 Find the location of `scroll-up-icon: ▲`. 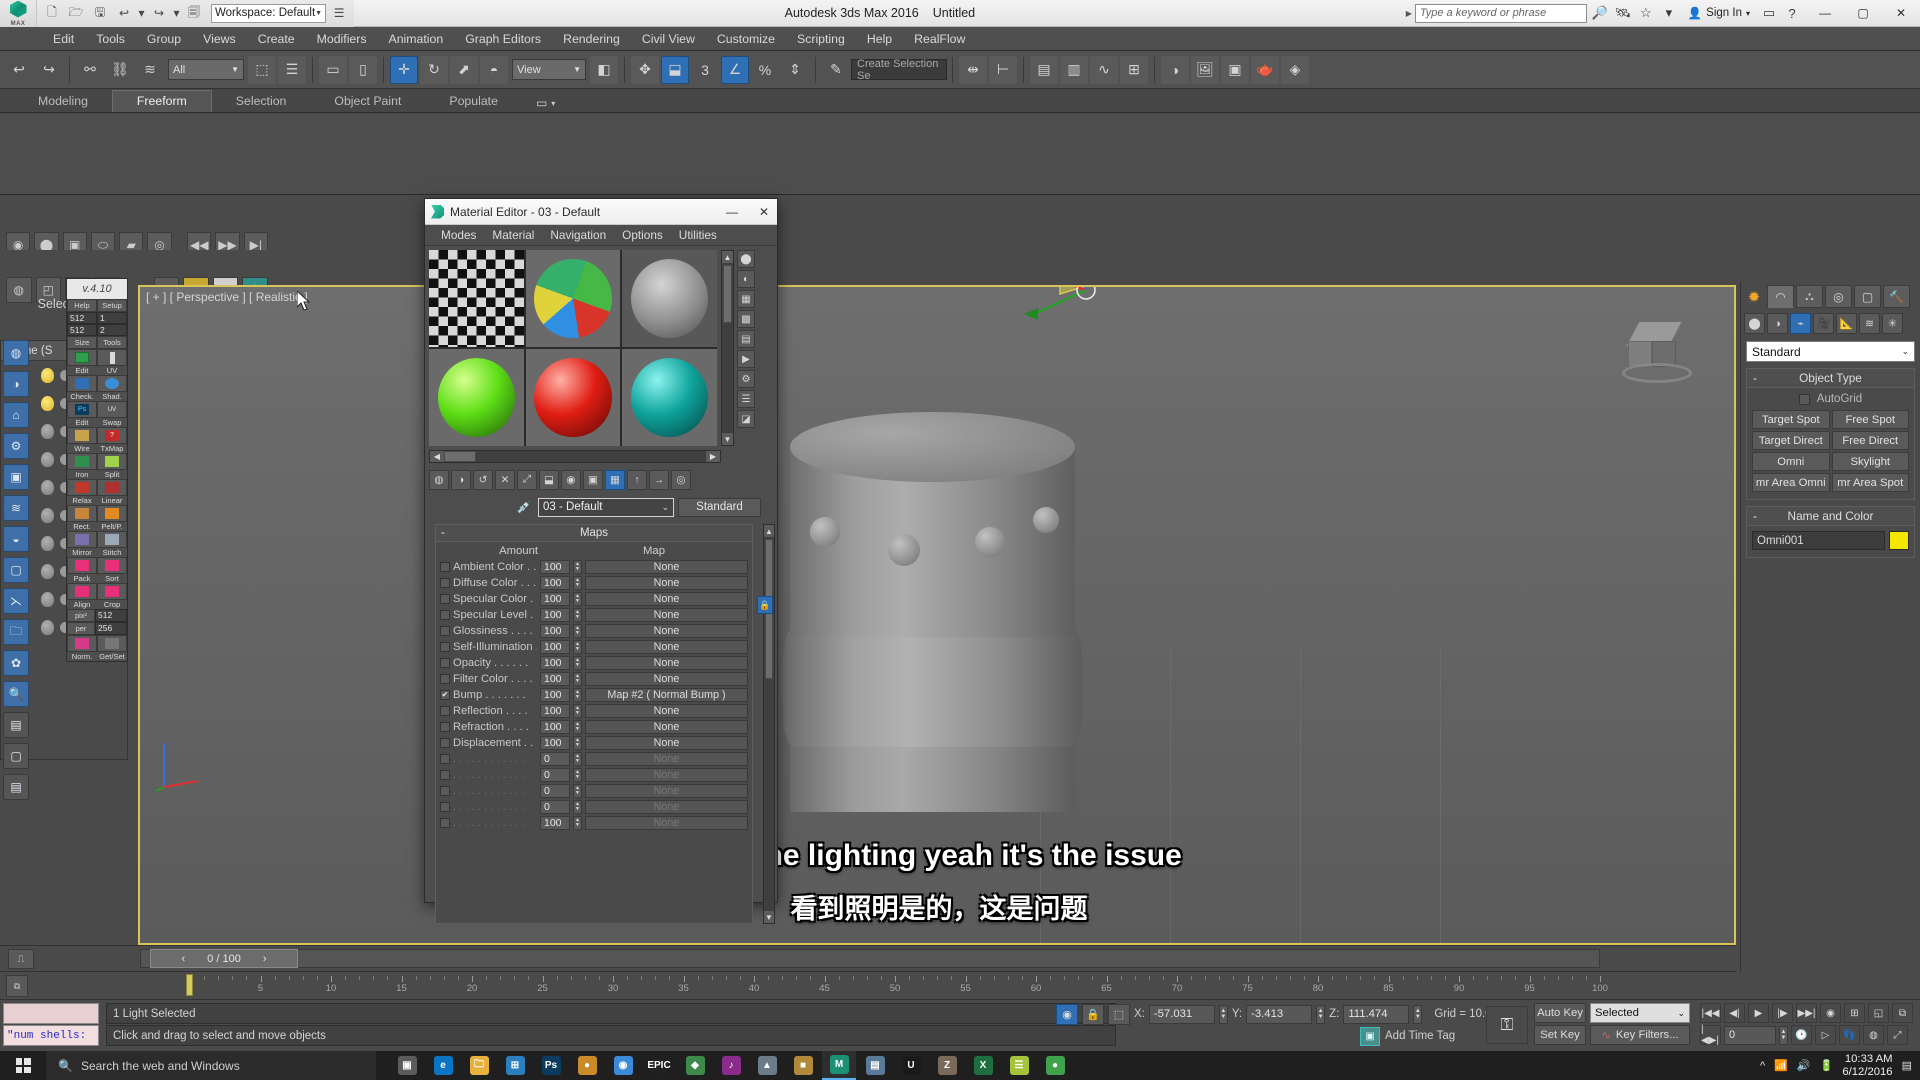

scroll-up-icon: ▲ is located at coordinates (769, 531).